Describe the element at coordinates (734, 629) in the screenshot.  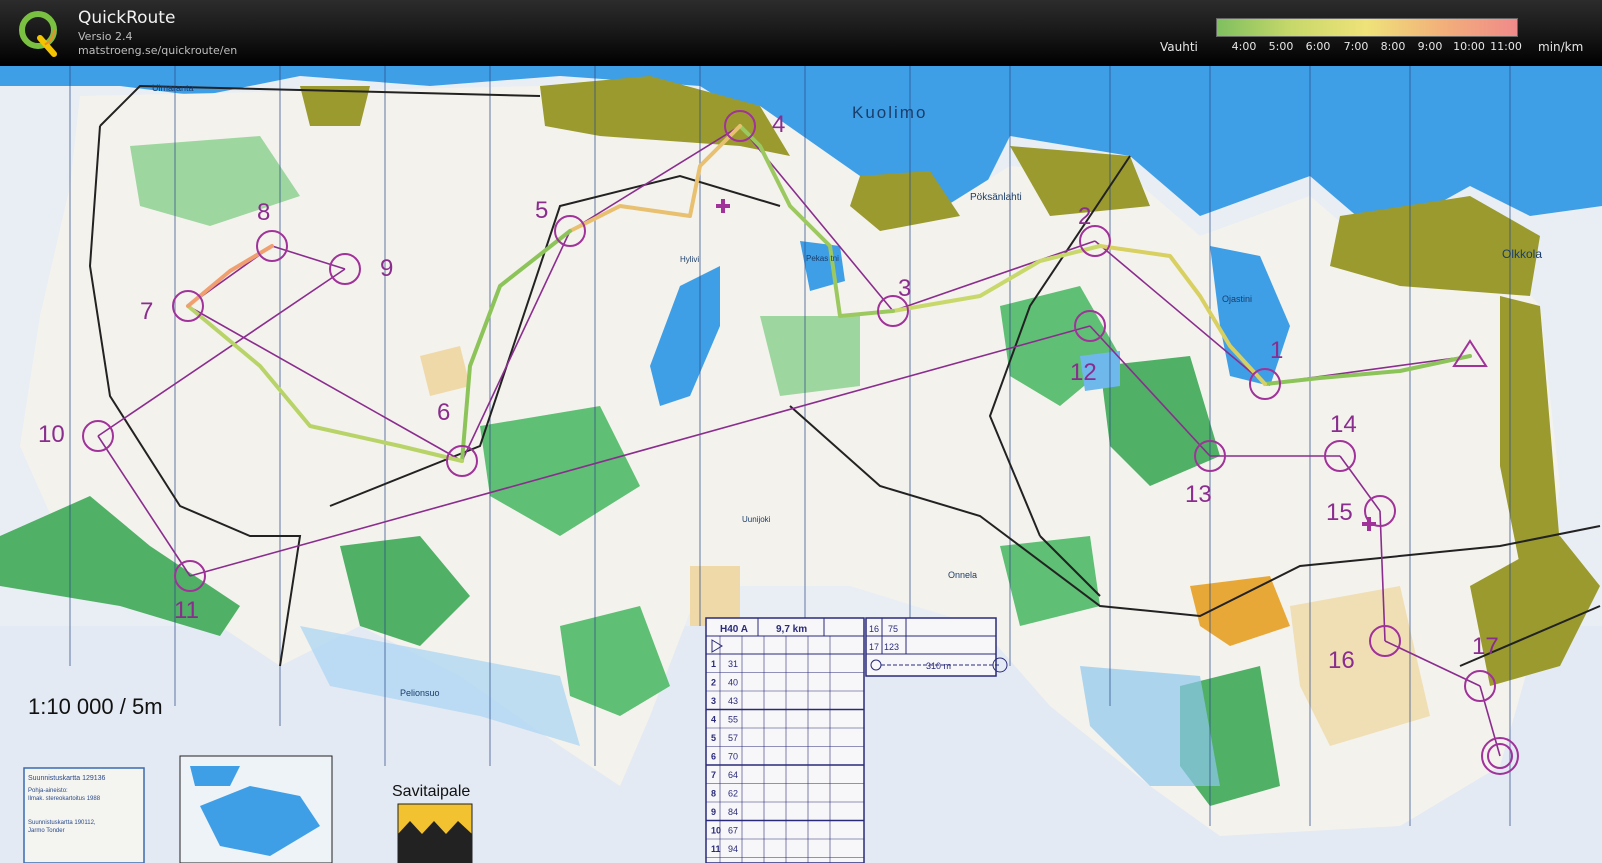
I see `course-class: H40 A` at that location.